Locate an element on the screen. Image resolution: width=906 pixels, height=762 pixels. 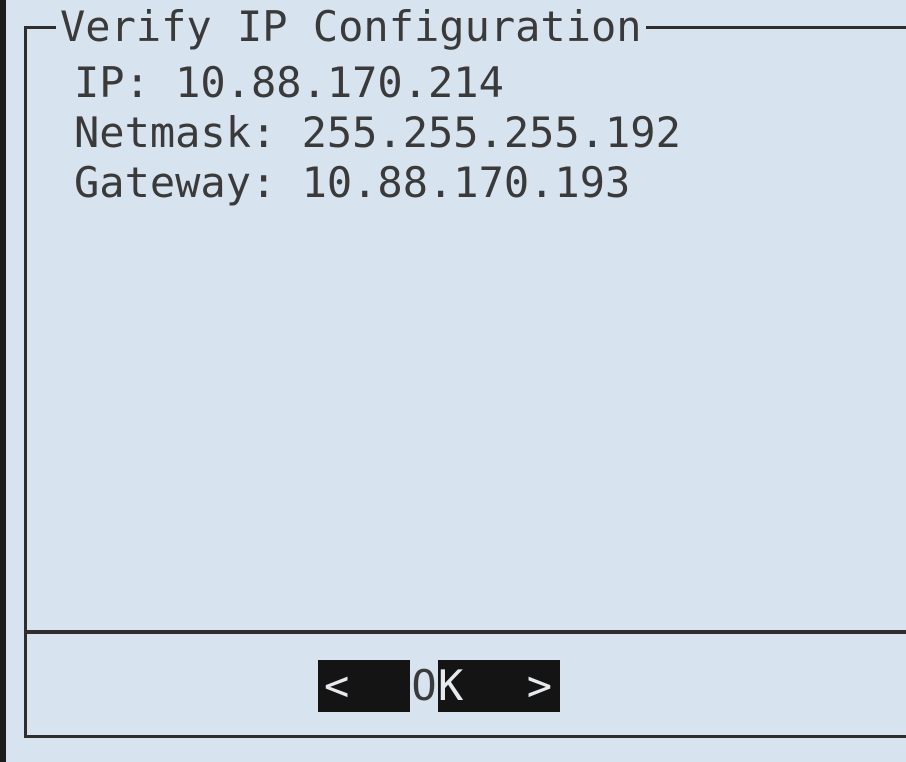
netmask-line: Netmask: 255.255.255.192 is located at coordinates (377, 132).